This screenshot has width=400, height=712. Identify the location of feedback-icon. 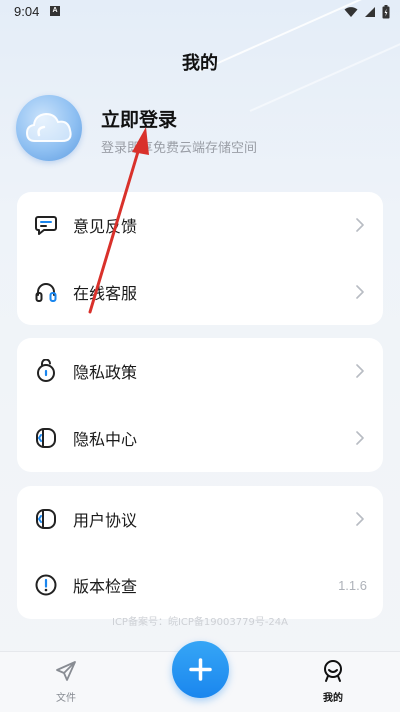
(46, 225).